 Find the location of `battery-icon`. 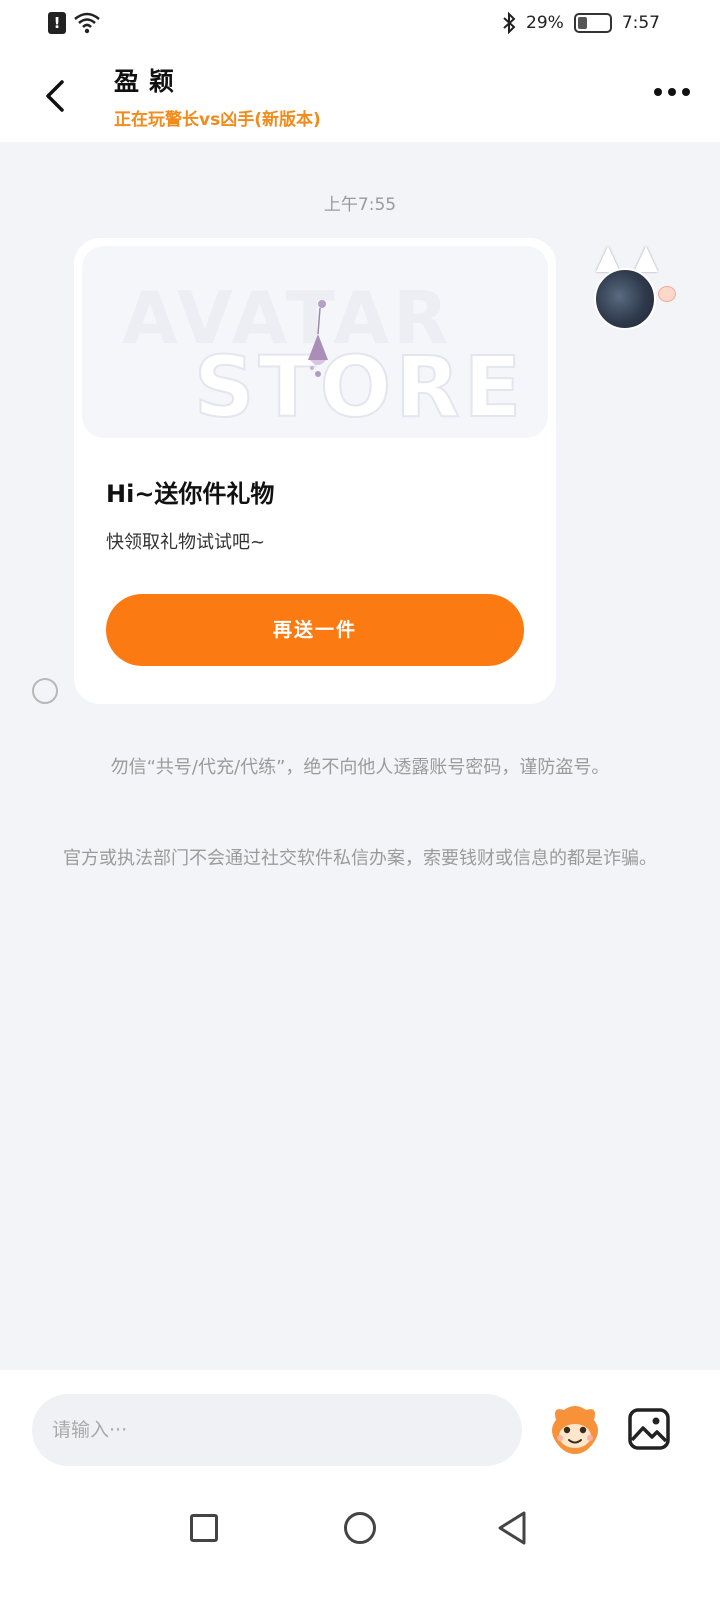

battery-icon is located at coordinates (592, 23).